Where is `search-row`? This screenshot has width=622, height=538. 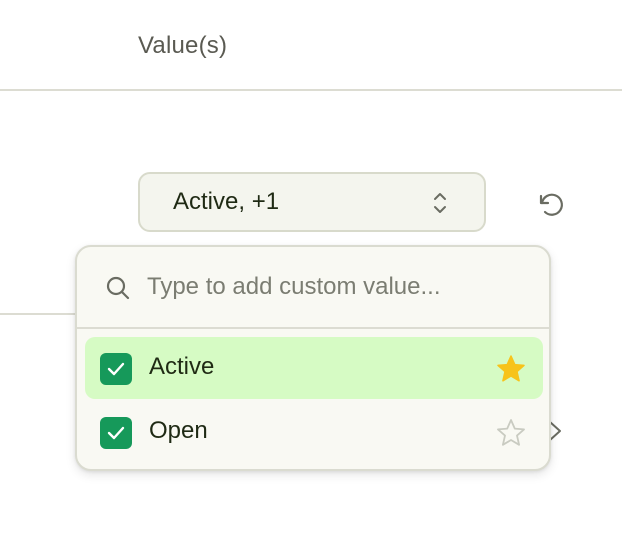
search-row is located at coordinates (313, 287).